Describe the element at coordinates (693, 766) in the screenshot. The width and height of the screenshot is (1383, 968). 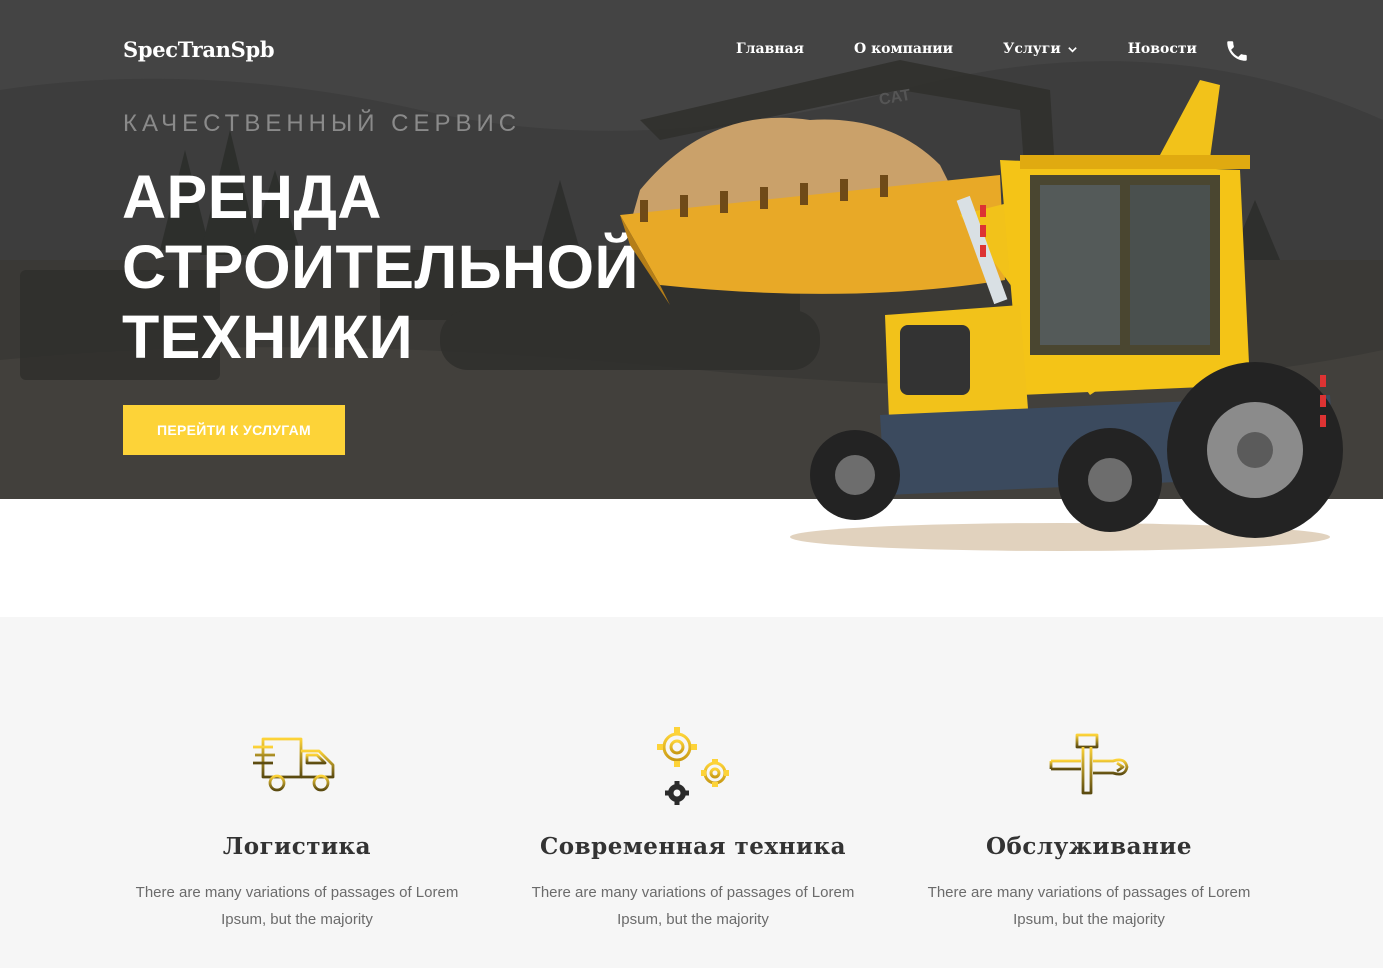
I see `gears-icon` at that location.